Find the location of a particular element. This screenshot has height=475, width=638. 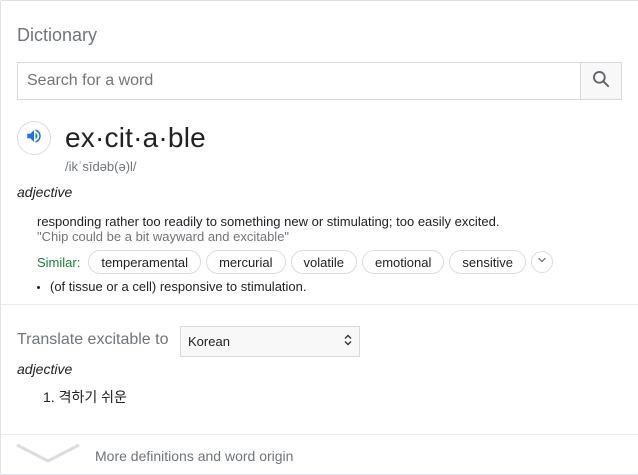

search-button is located at coordinates (600, 81).